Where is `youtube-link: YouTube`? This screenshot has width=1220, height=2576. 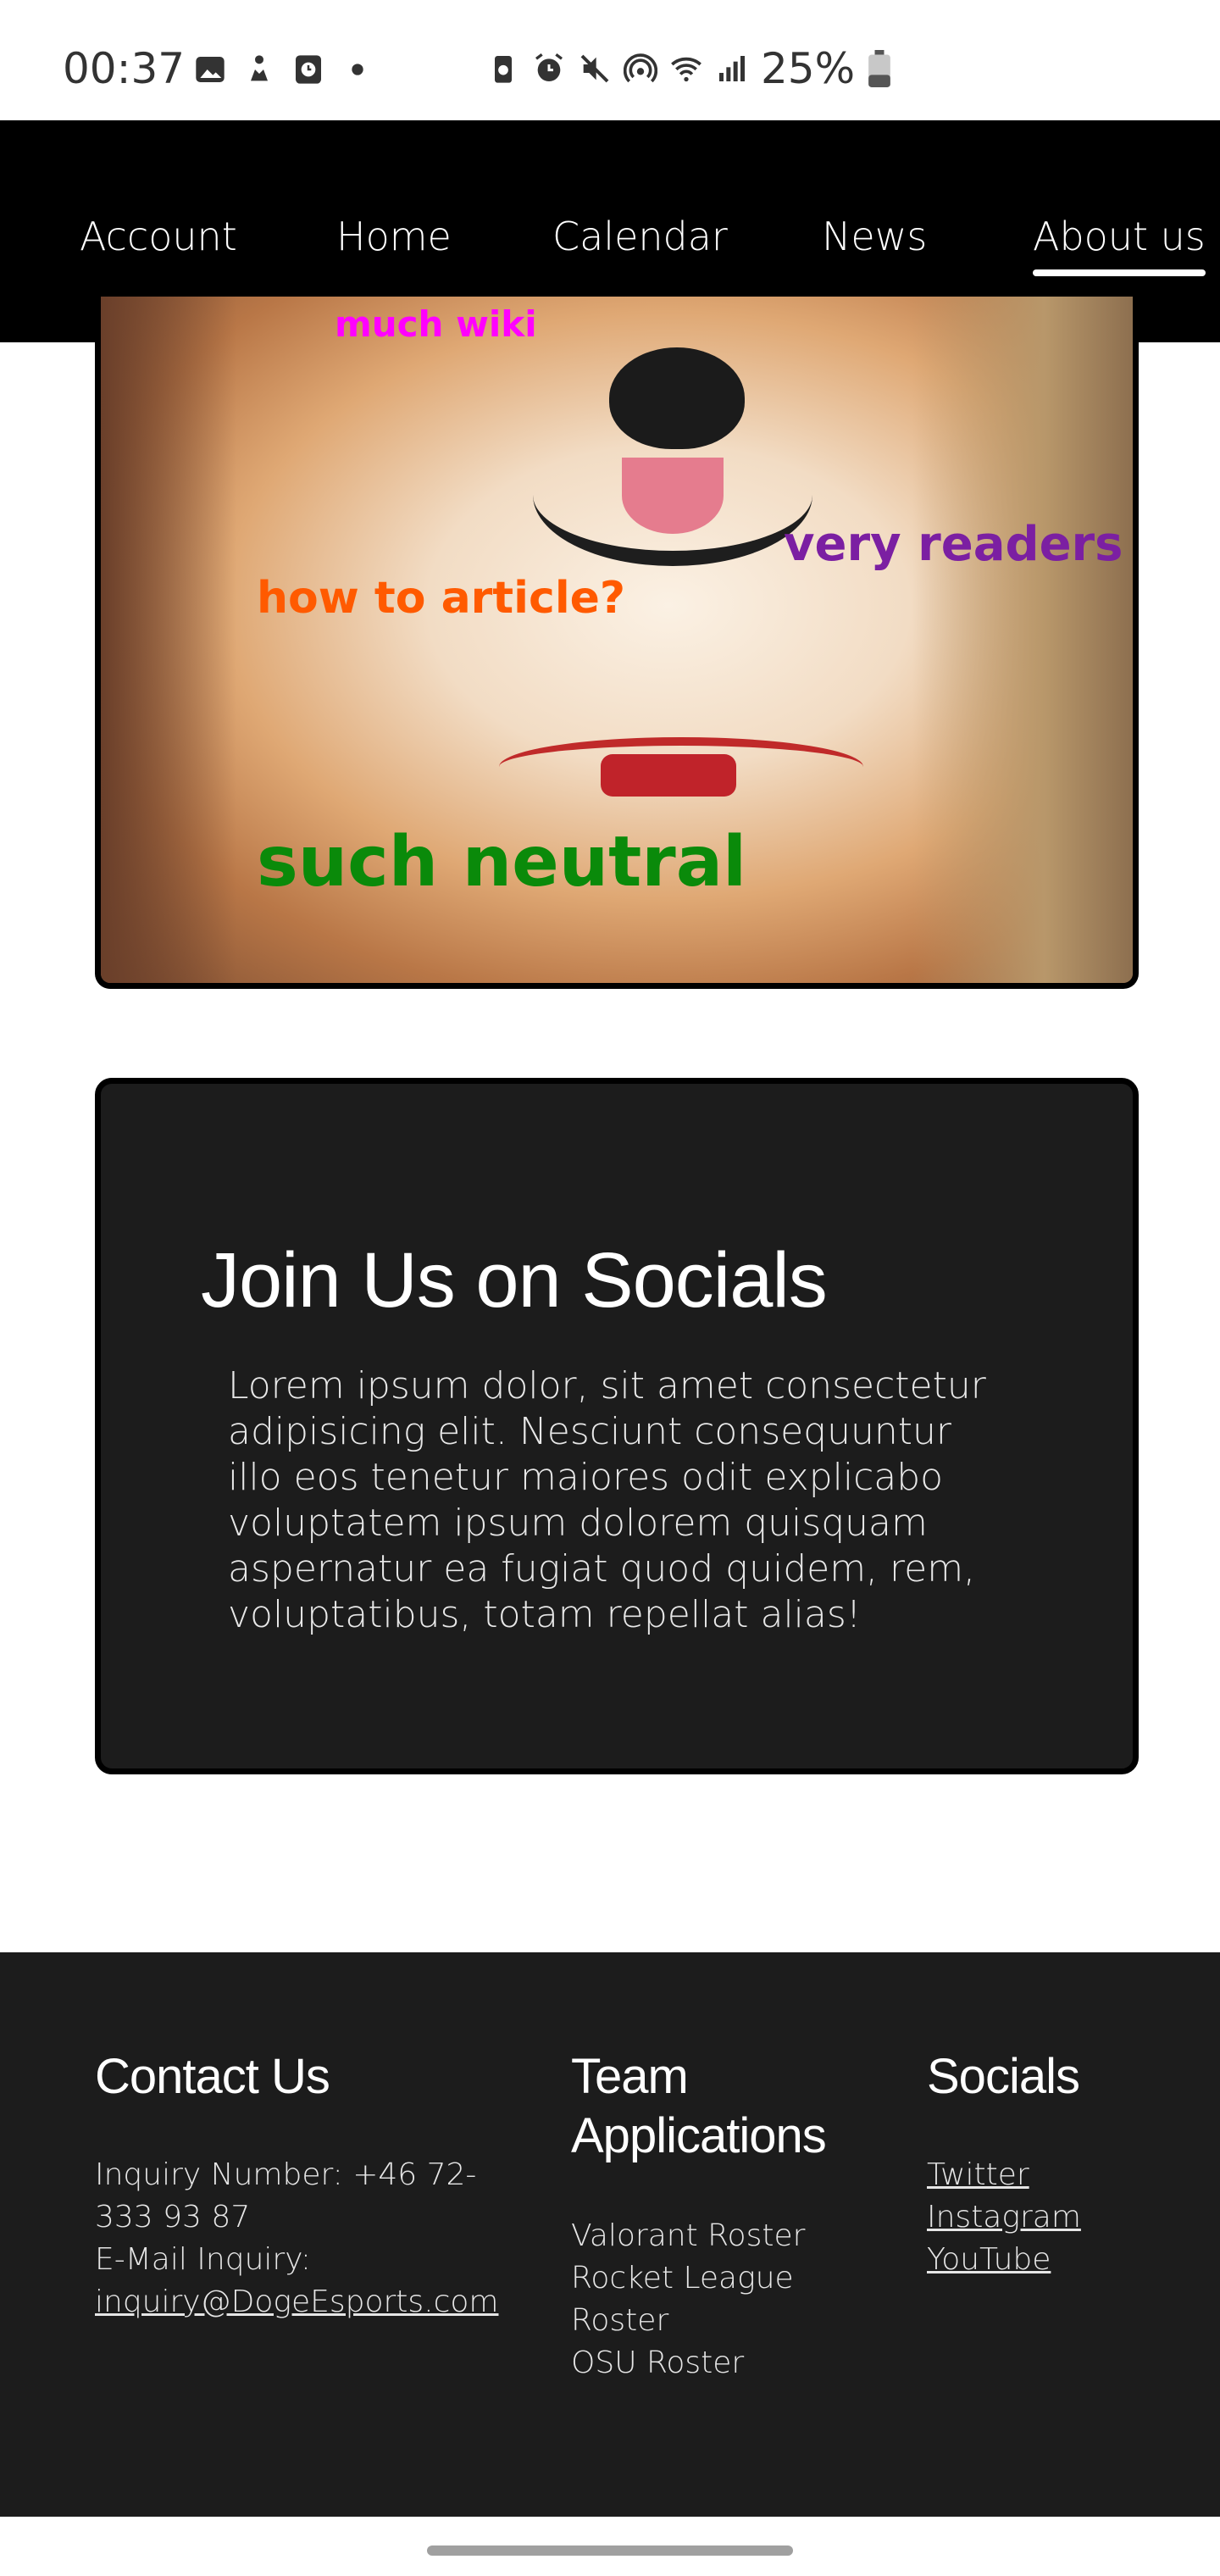 youtube-link: YouTube is located at coordinates (1037, 2260).